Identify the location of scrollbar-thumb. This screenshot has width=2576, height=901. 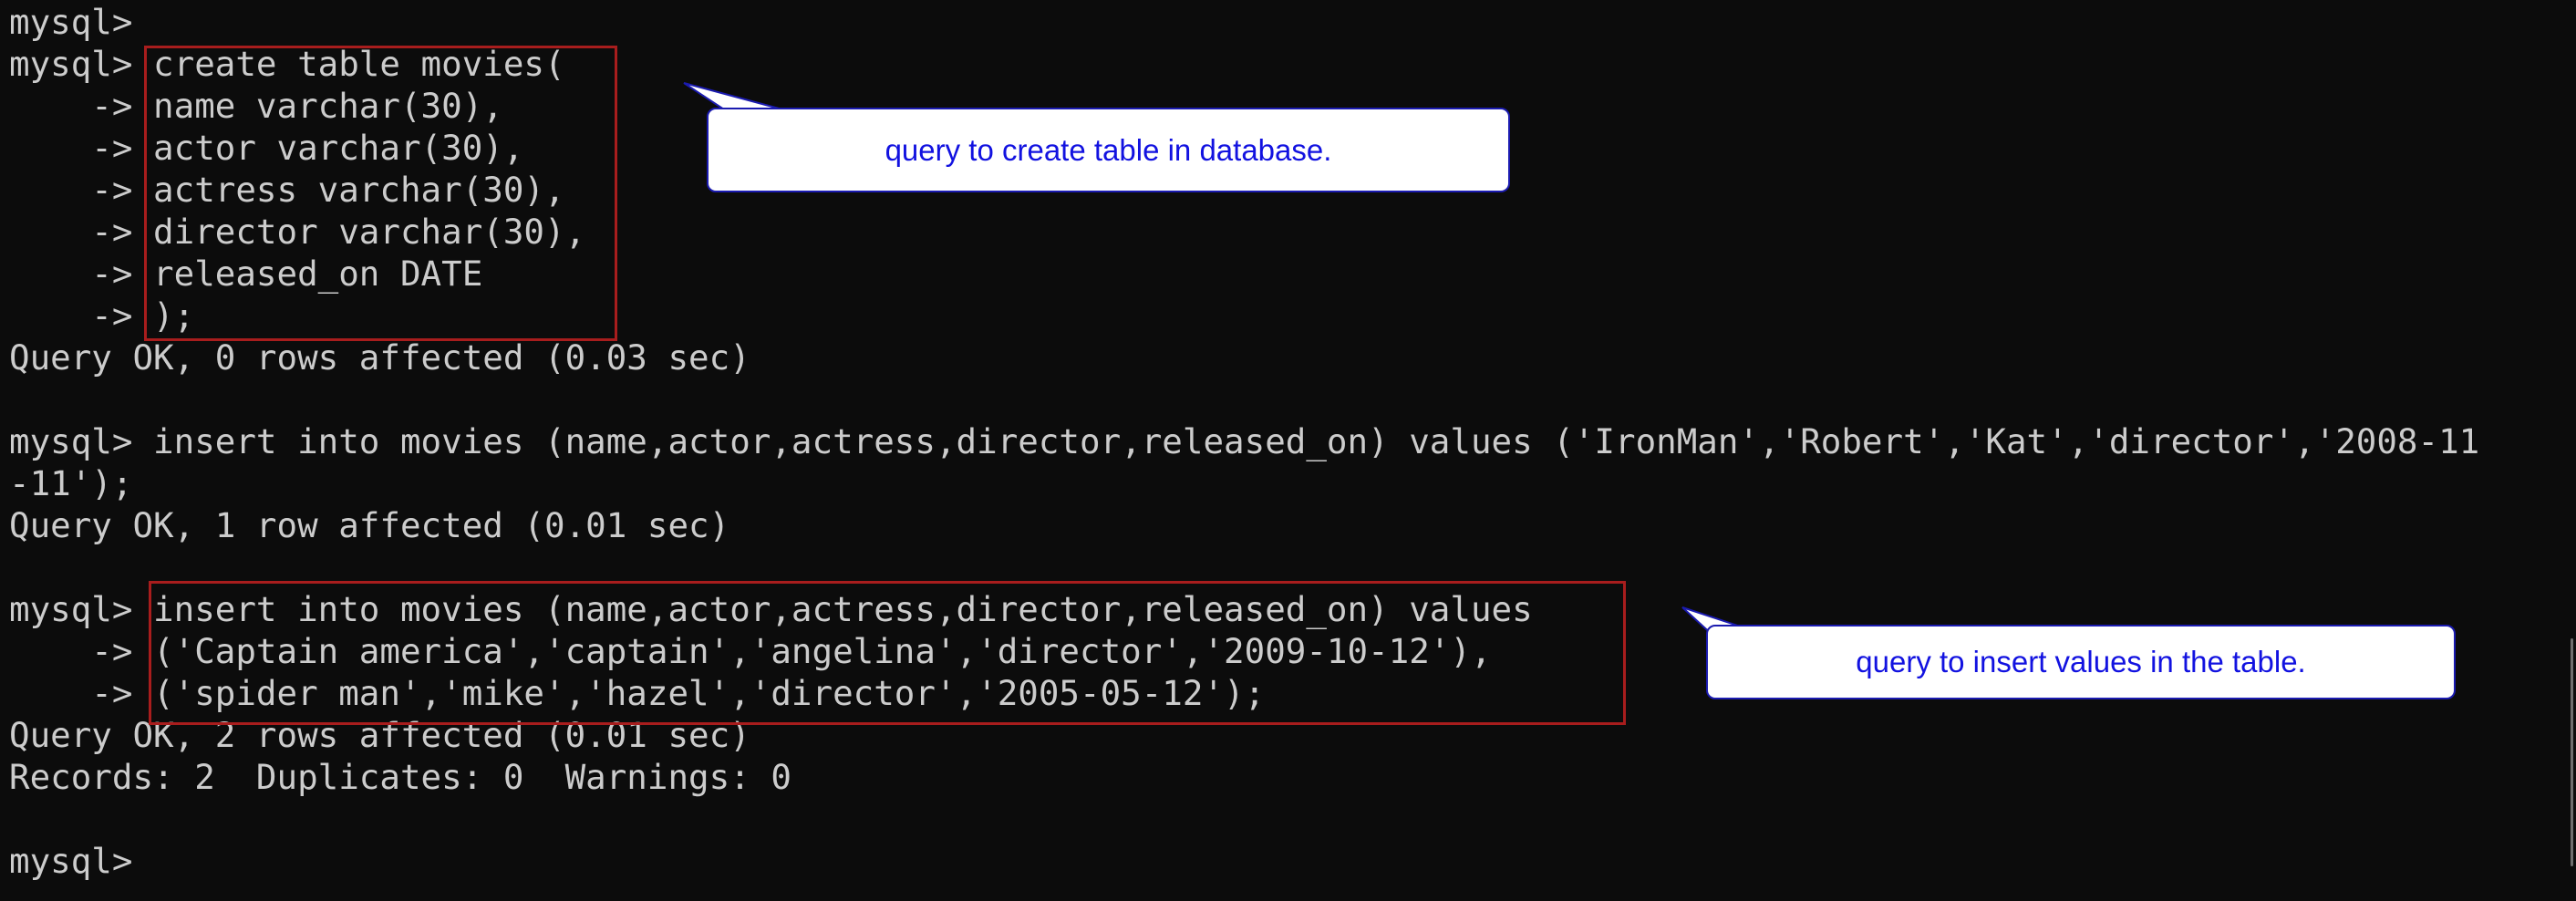
(2572, 752).